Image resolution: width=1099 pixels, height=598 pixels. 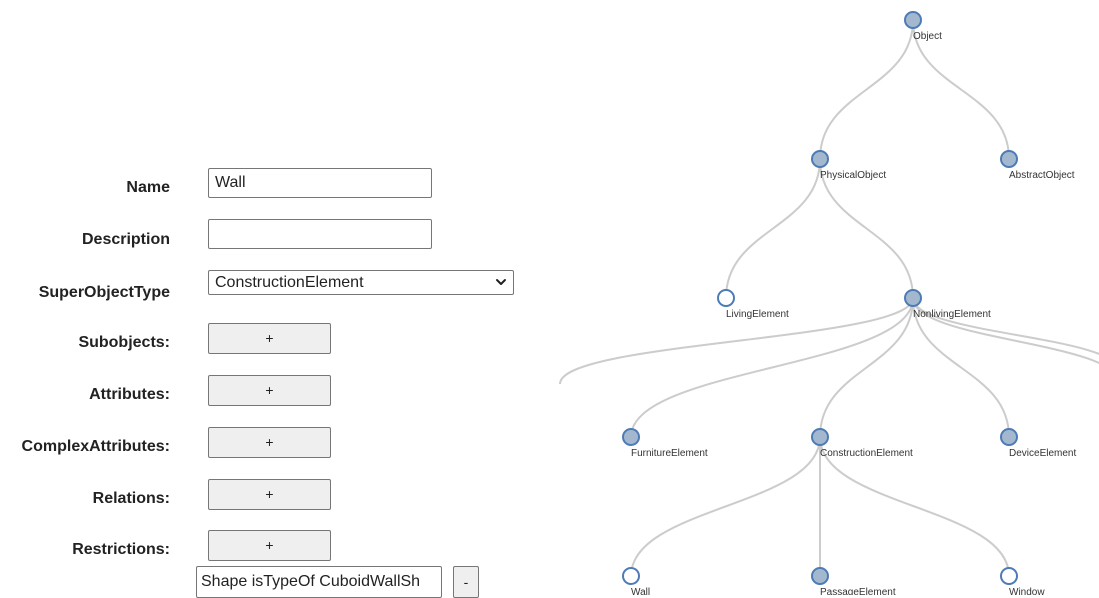 I want to click on tree-node-label: ConstructionElement, so click(x=866, y=453).